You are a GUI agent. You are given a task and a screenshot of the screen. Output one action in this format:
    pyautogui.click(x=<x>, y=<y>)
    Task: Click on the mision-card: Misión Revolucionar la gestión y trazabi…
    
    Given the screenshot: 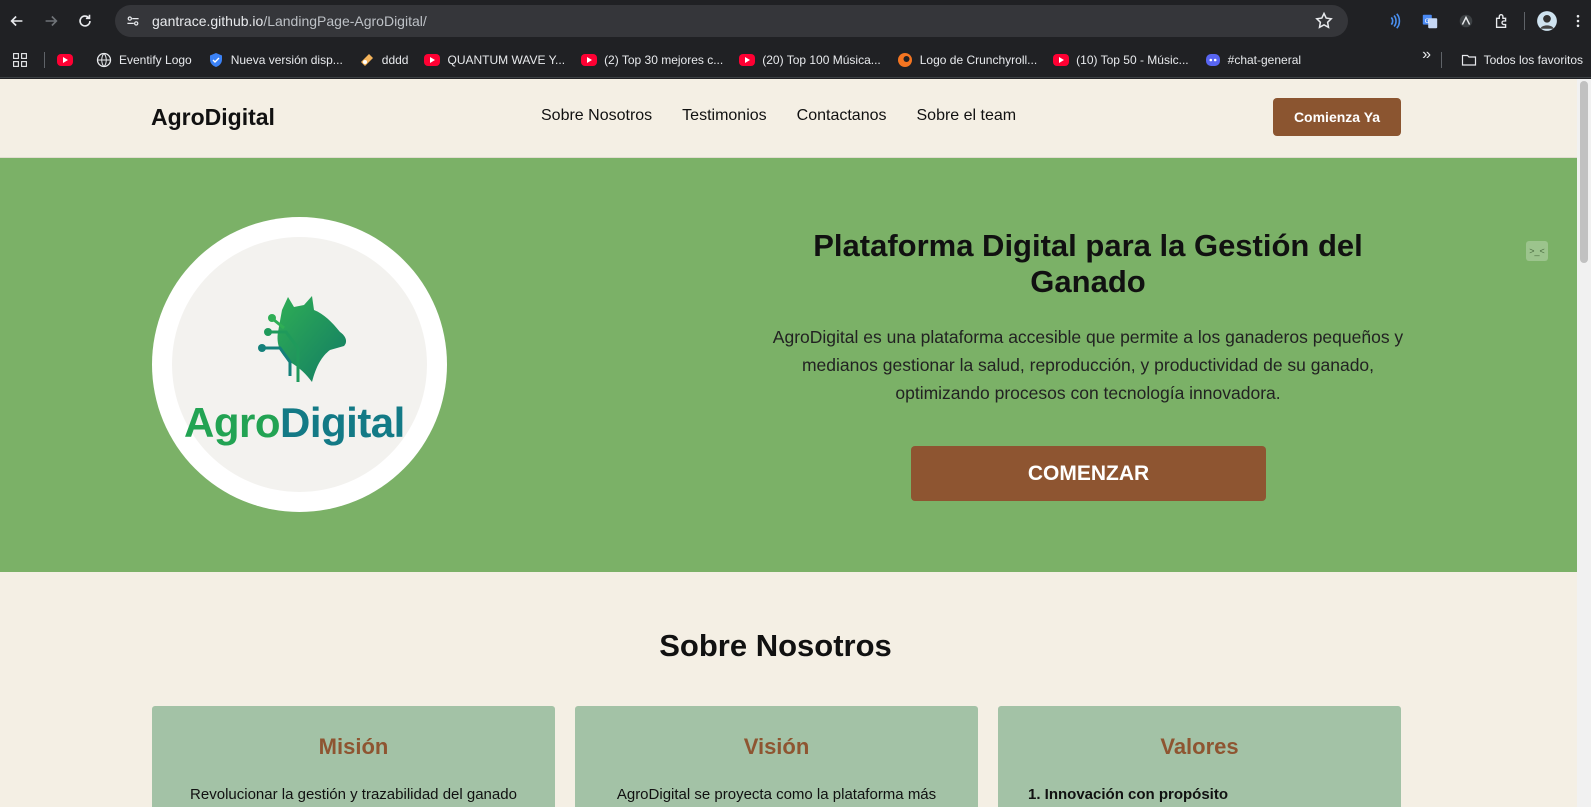 What is the action you would take?
    pyautogui.click(x=353, y=756)
    